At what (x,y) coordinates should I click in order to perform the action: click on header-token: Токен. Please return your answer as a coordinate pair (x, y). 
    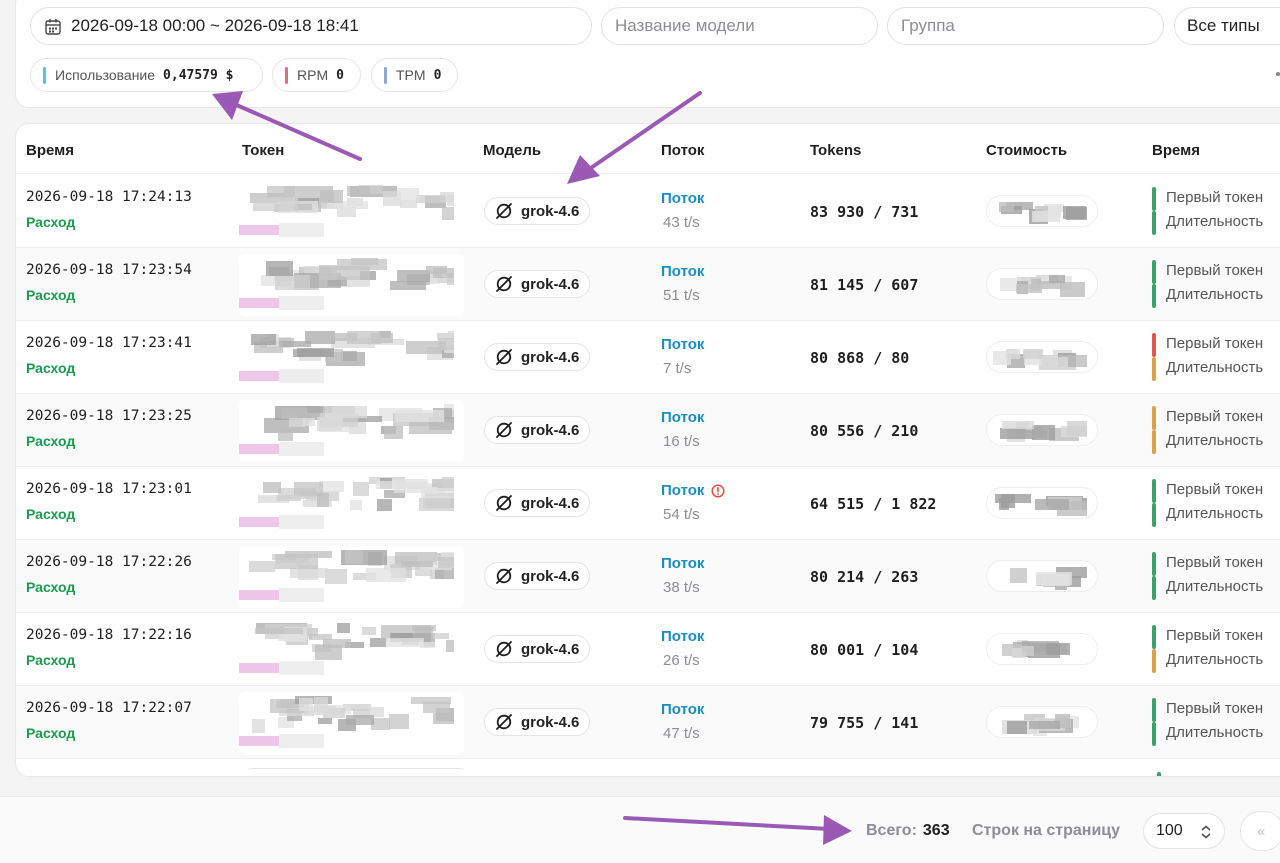
    Looking at the image, I should click on (263, 150).